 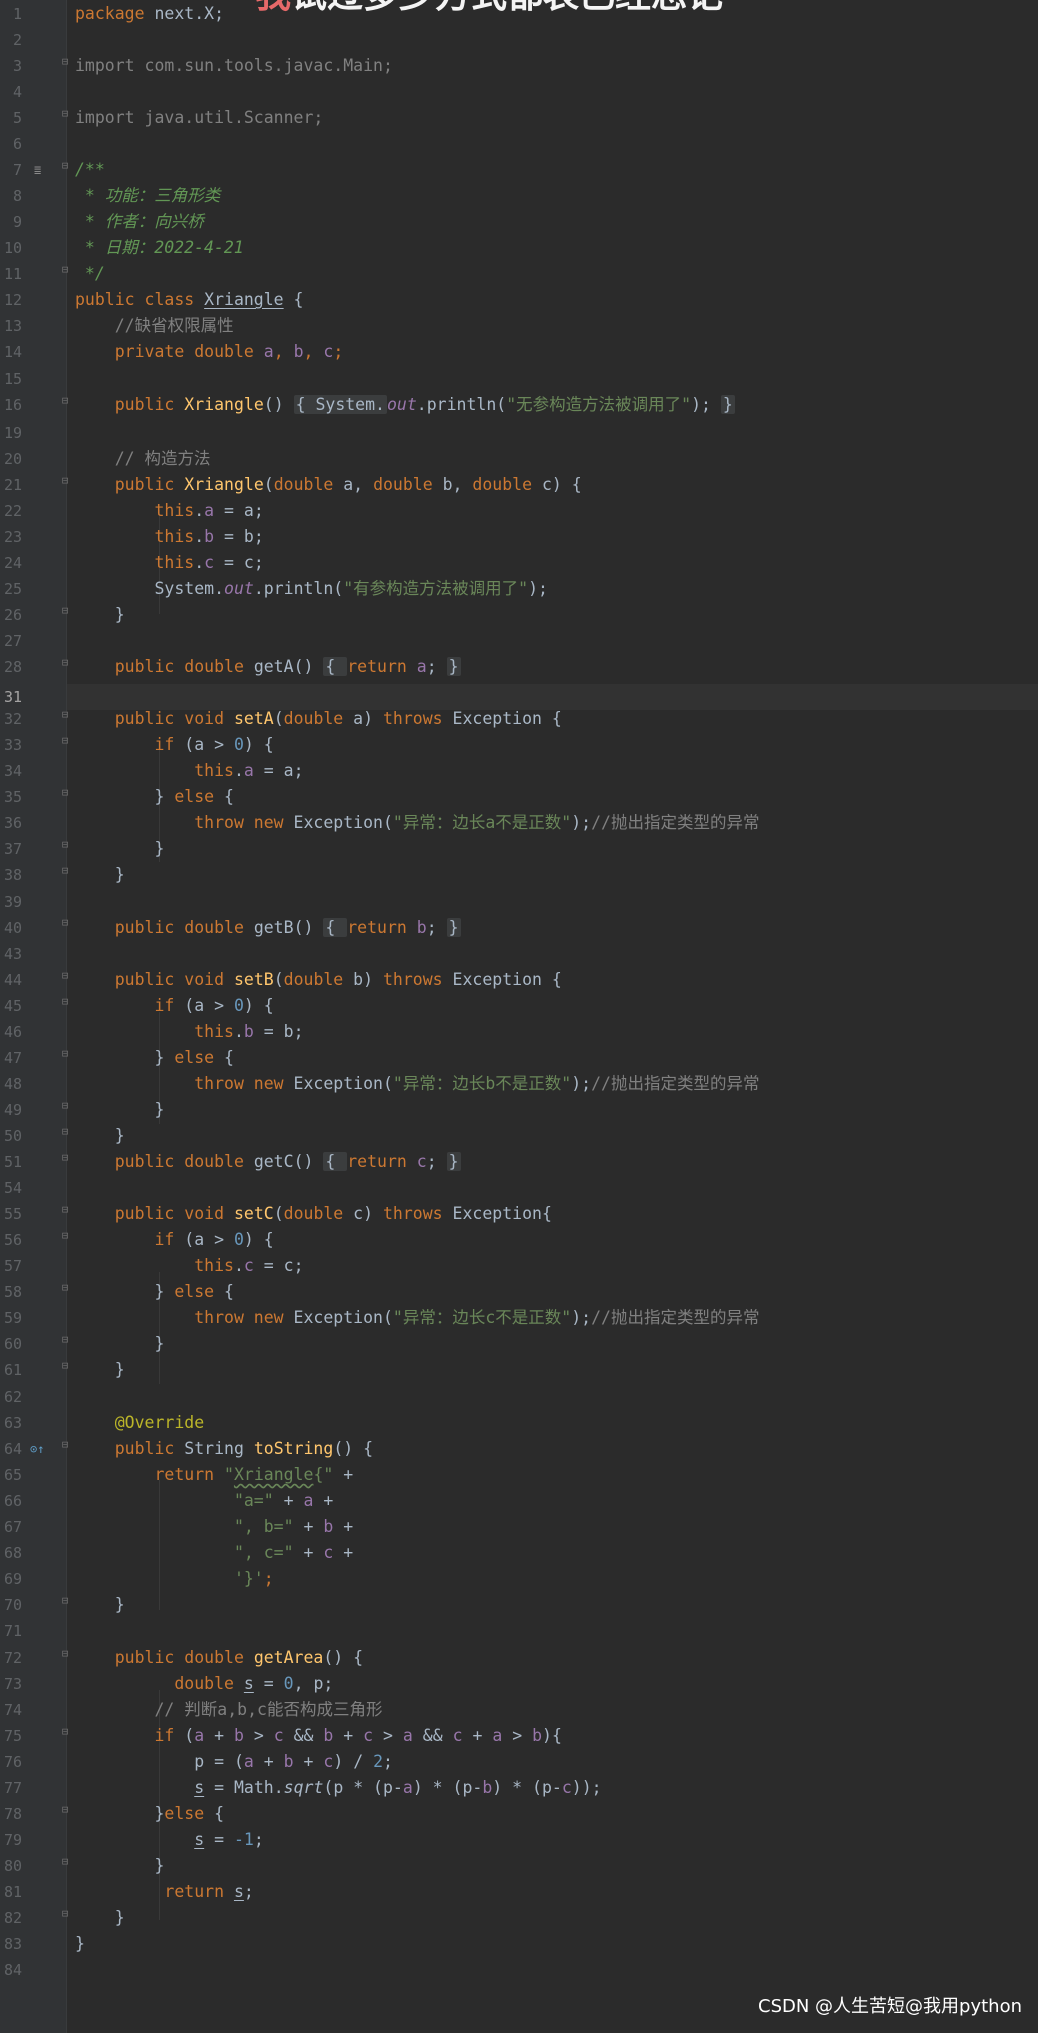 What do you see at coordinates (11, 196) in the screenshot?
I see `line-number: 8` at bounding box center [11, 196].